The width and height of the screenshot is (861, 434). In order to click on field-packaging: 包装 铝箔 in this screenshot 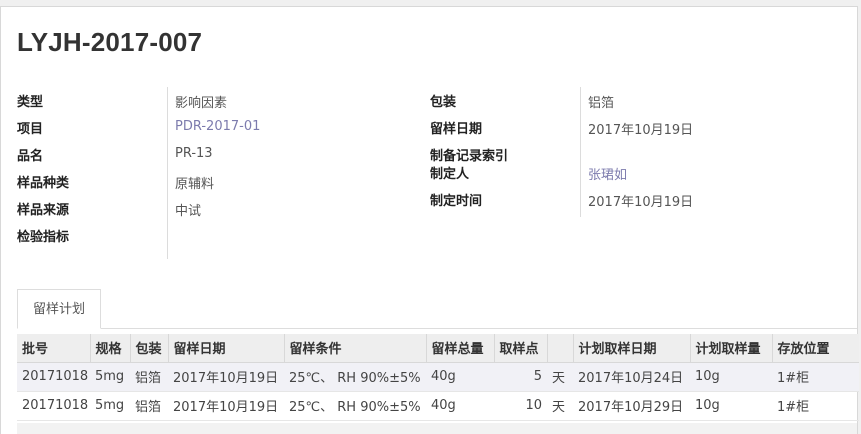, I will do `click(630, 101)`.